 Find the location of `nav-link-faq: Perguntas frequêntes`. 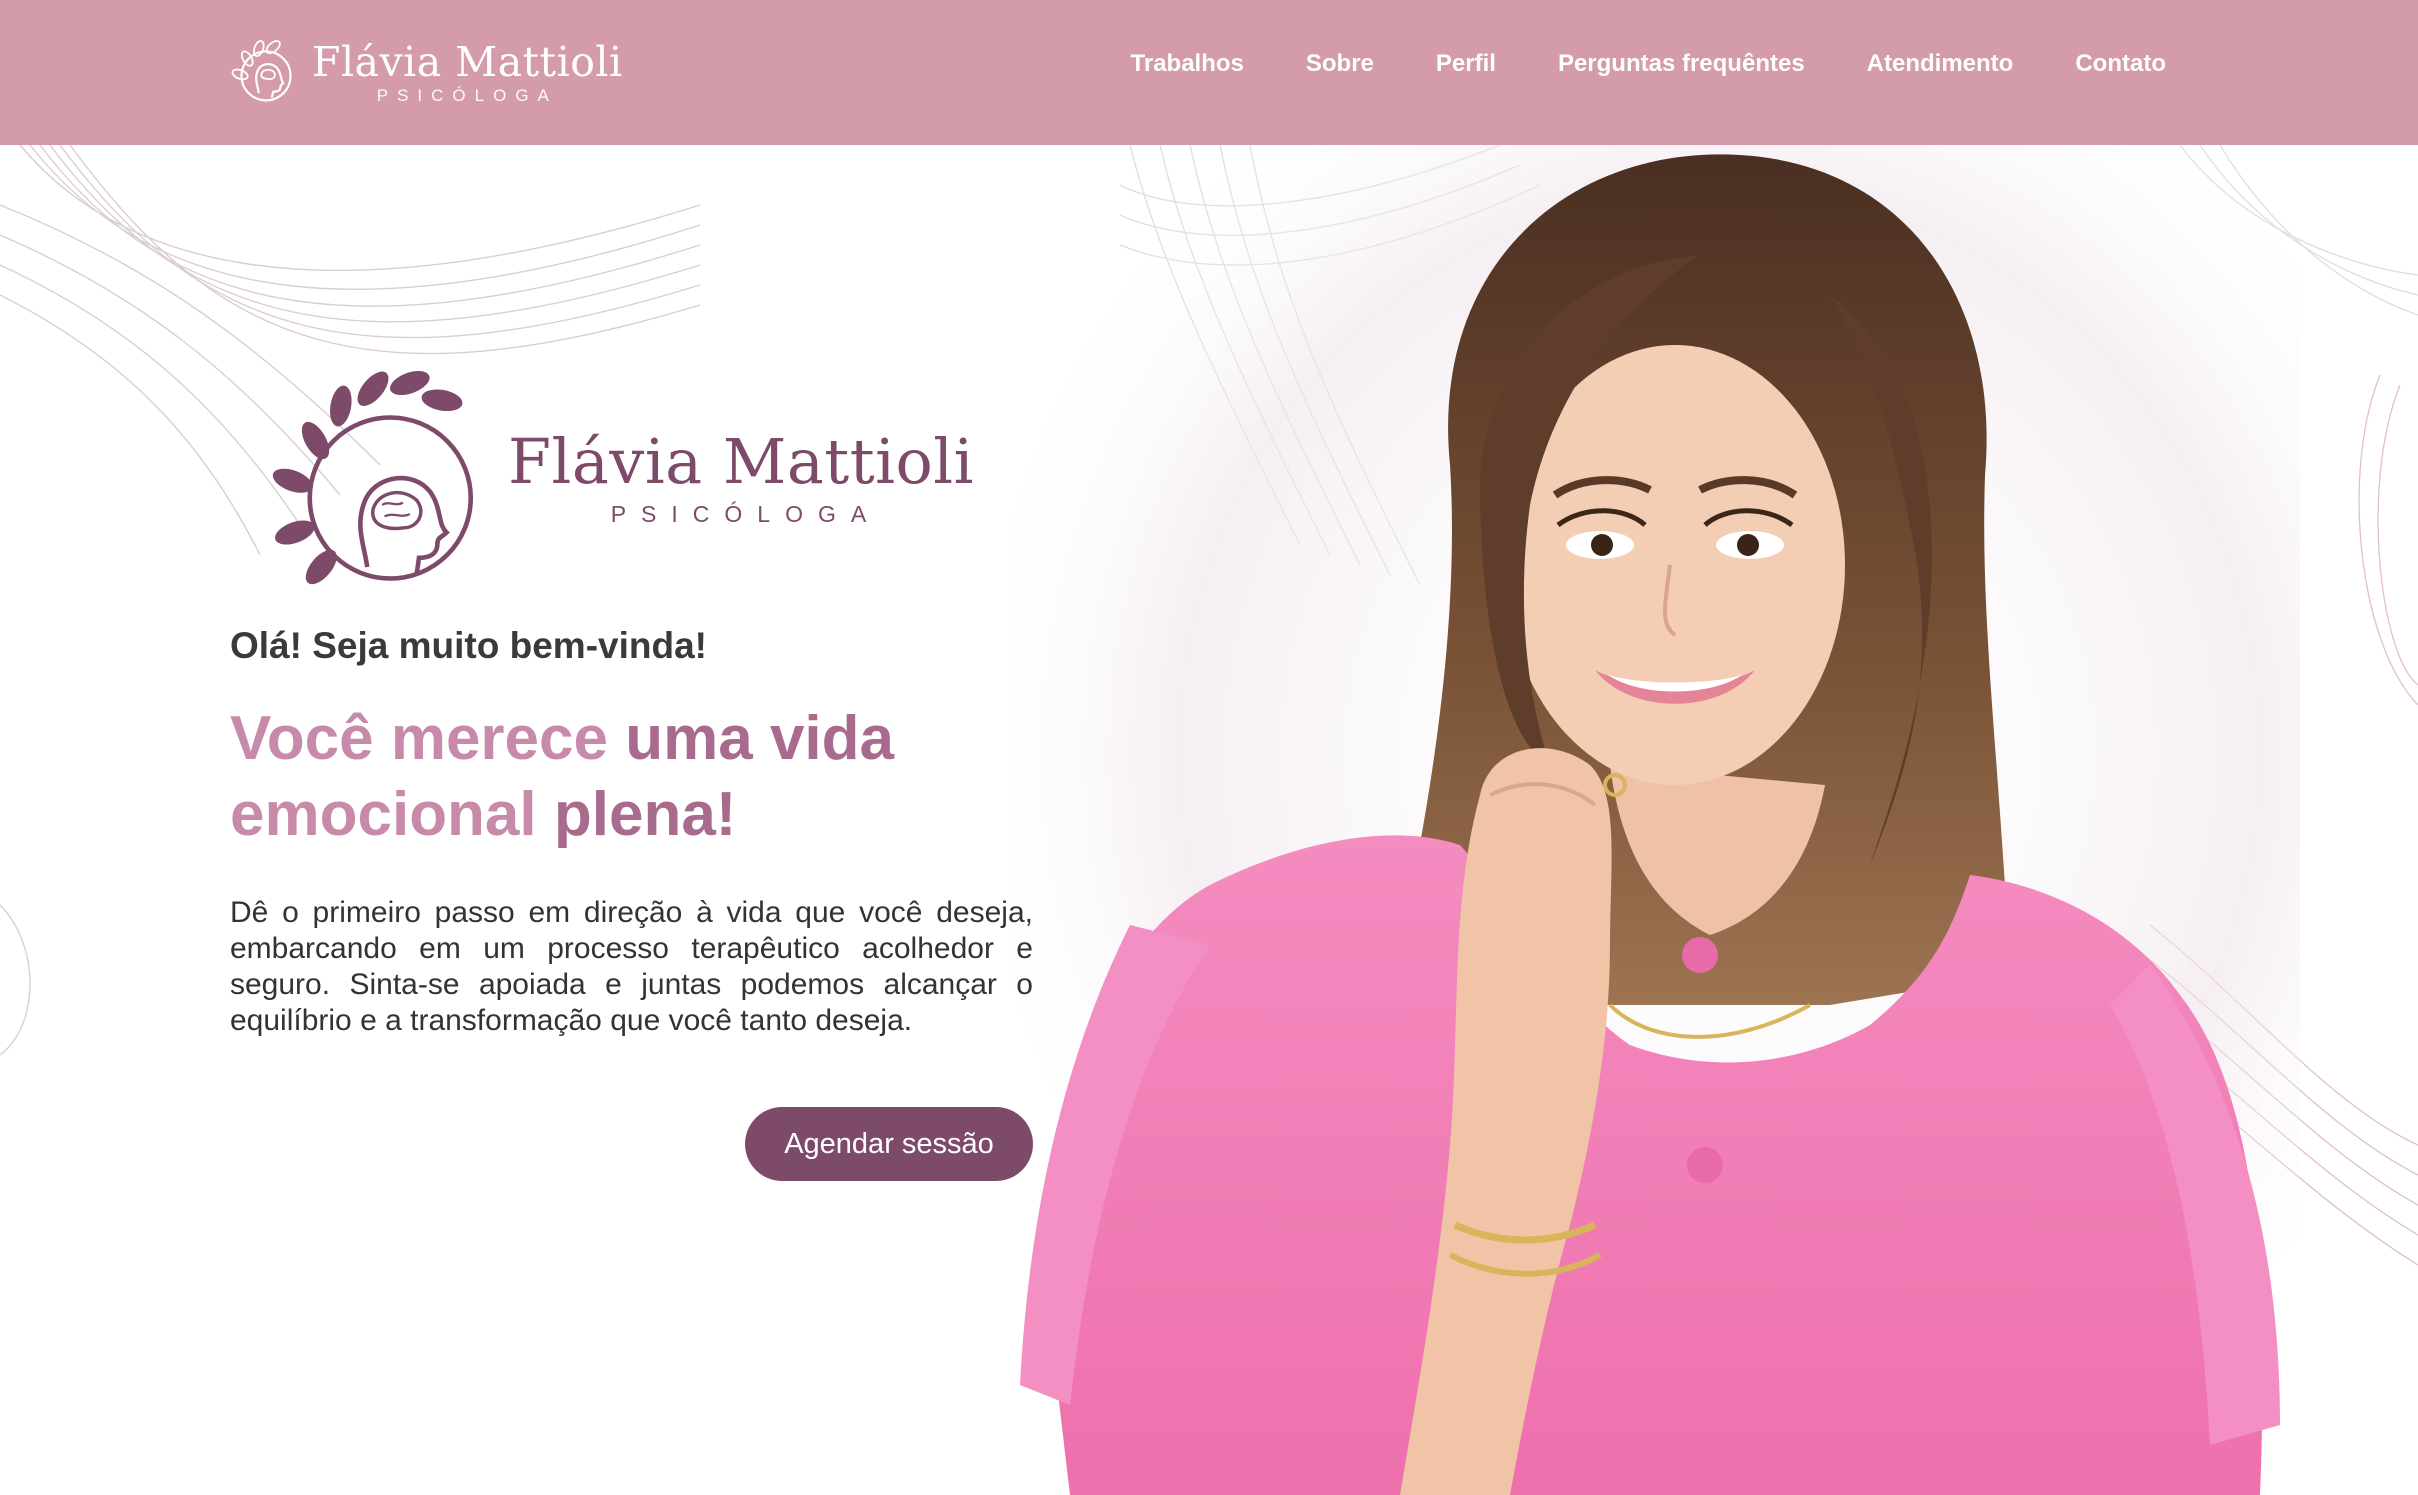

nav-link-faq: Perguntas frequêntes is located at coordinates (1681, 64).